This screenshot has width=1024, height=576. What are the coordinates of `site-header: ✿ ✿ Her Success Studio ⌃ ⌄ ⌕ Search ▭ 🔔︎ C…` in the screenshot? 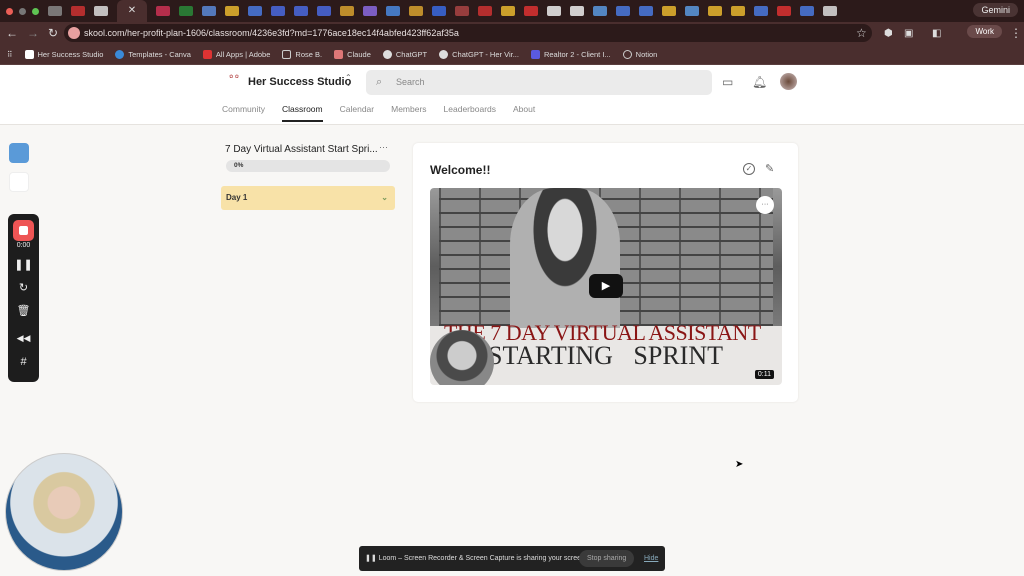 It's located at (512, 95).